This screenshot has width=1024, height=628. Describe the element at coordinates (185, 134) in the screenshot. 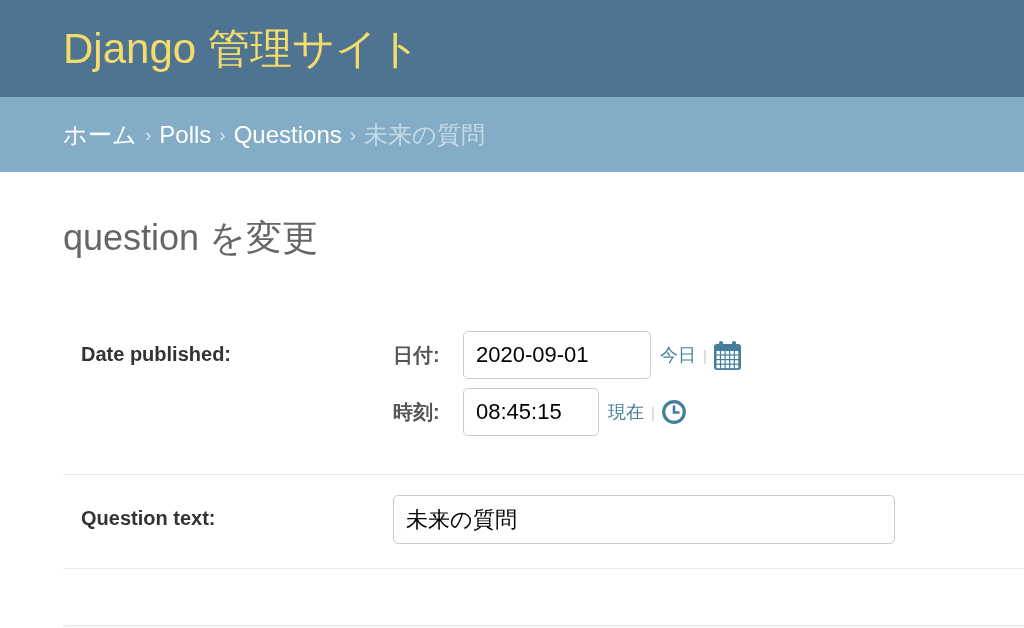

I see `breadcrumb-link: Polls` at that location.